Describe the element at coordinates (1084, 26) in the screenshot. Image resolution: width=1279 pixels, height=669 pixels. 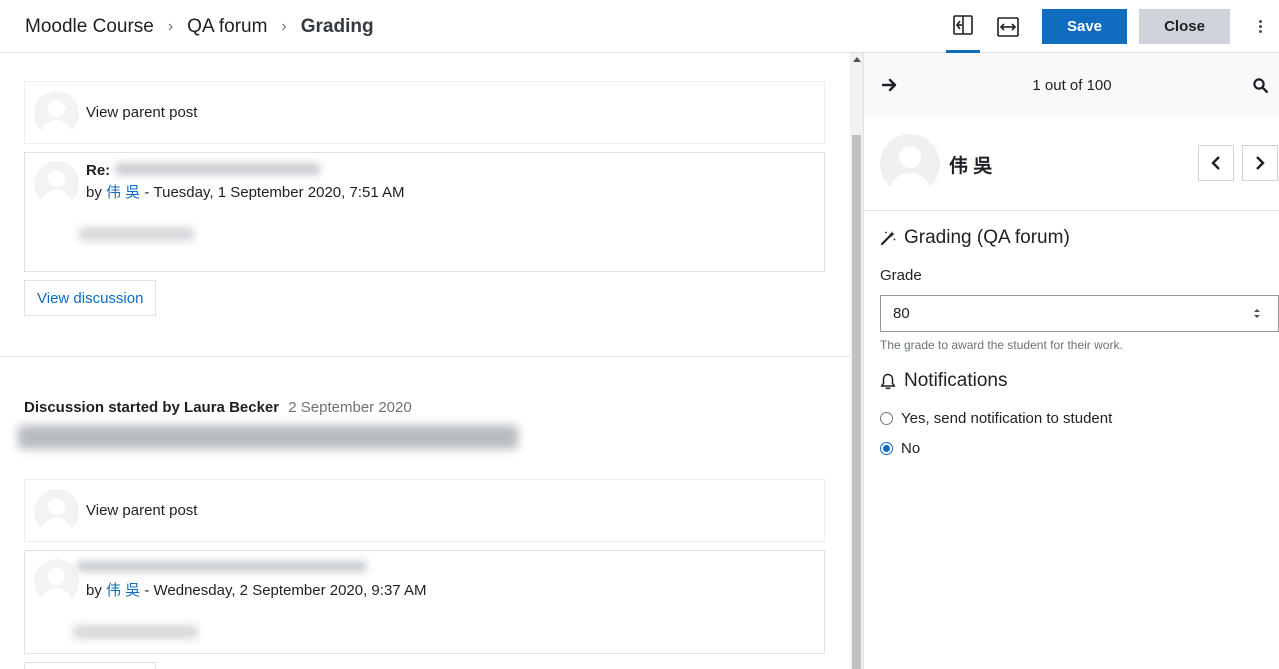
I see `save-button: Save` at that location.